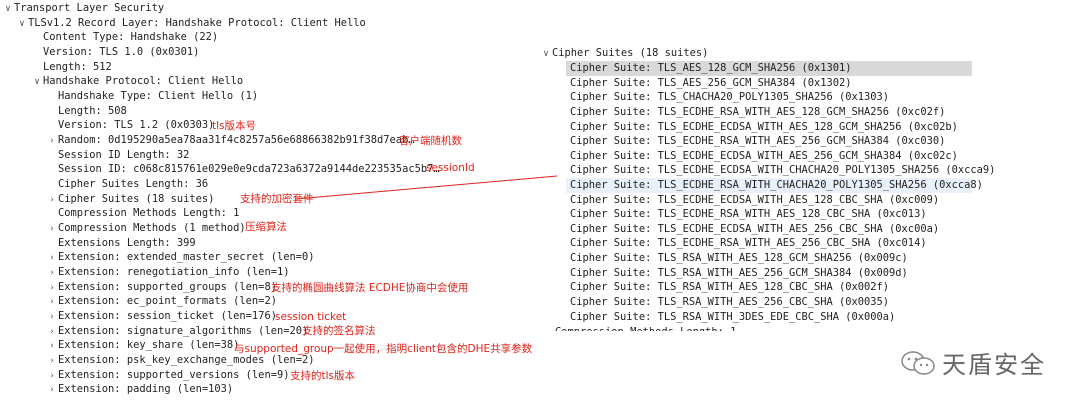 This screenshot has width=1080, height=411. What do you see at coordinates (339, 331) in the screenshot?
I see `annotation-signature-algorithms: 支持的签名算法` at bounding box center [339, 331].